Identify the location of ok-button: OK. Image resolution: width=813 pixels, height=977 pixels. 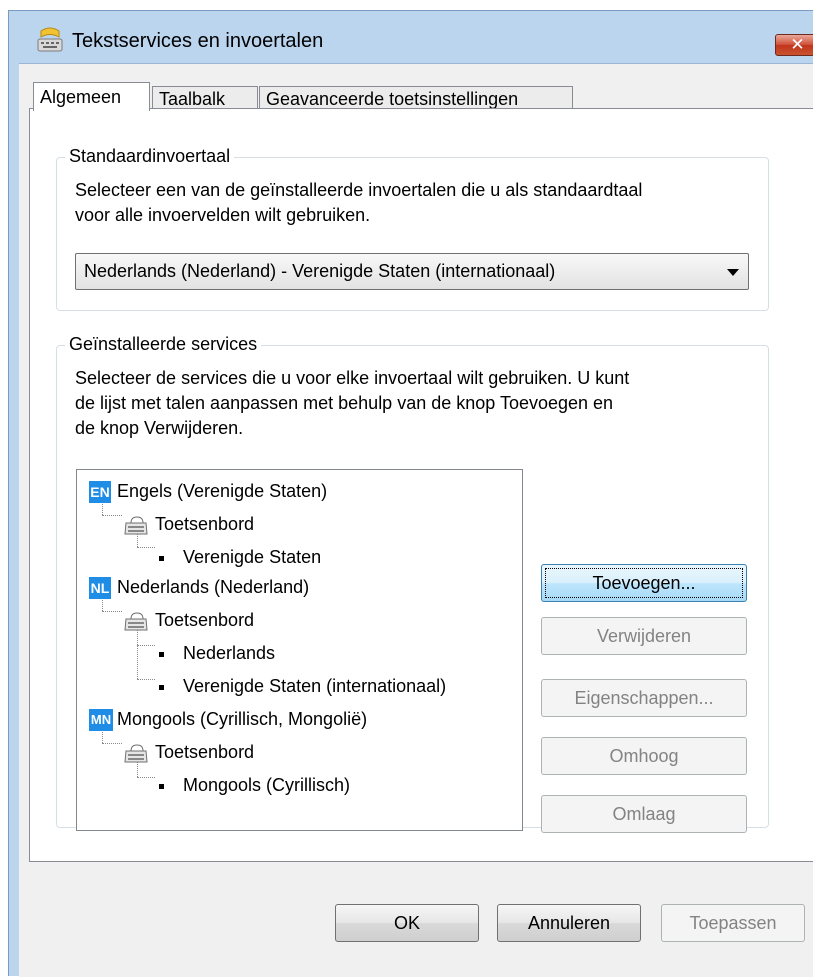
(407, 923).